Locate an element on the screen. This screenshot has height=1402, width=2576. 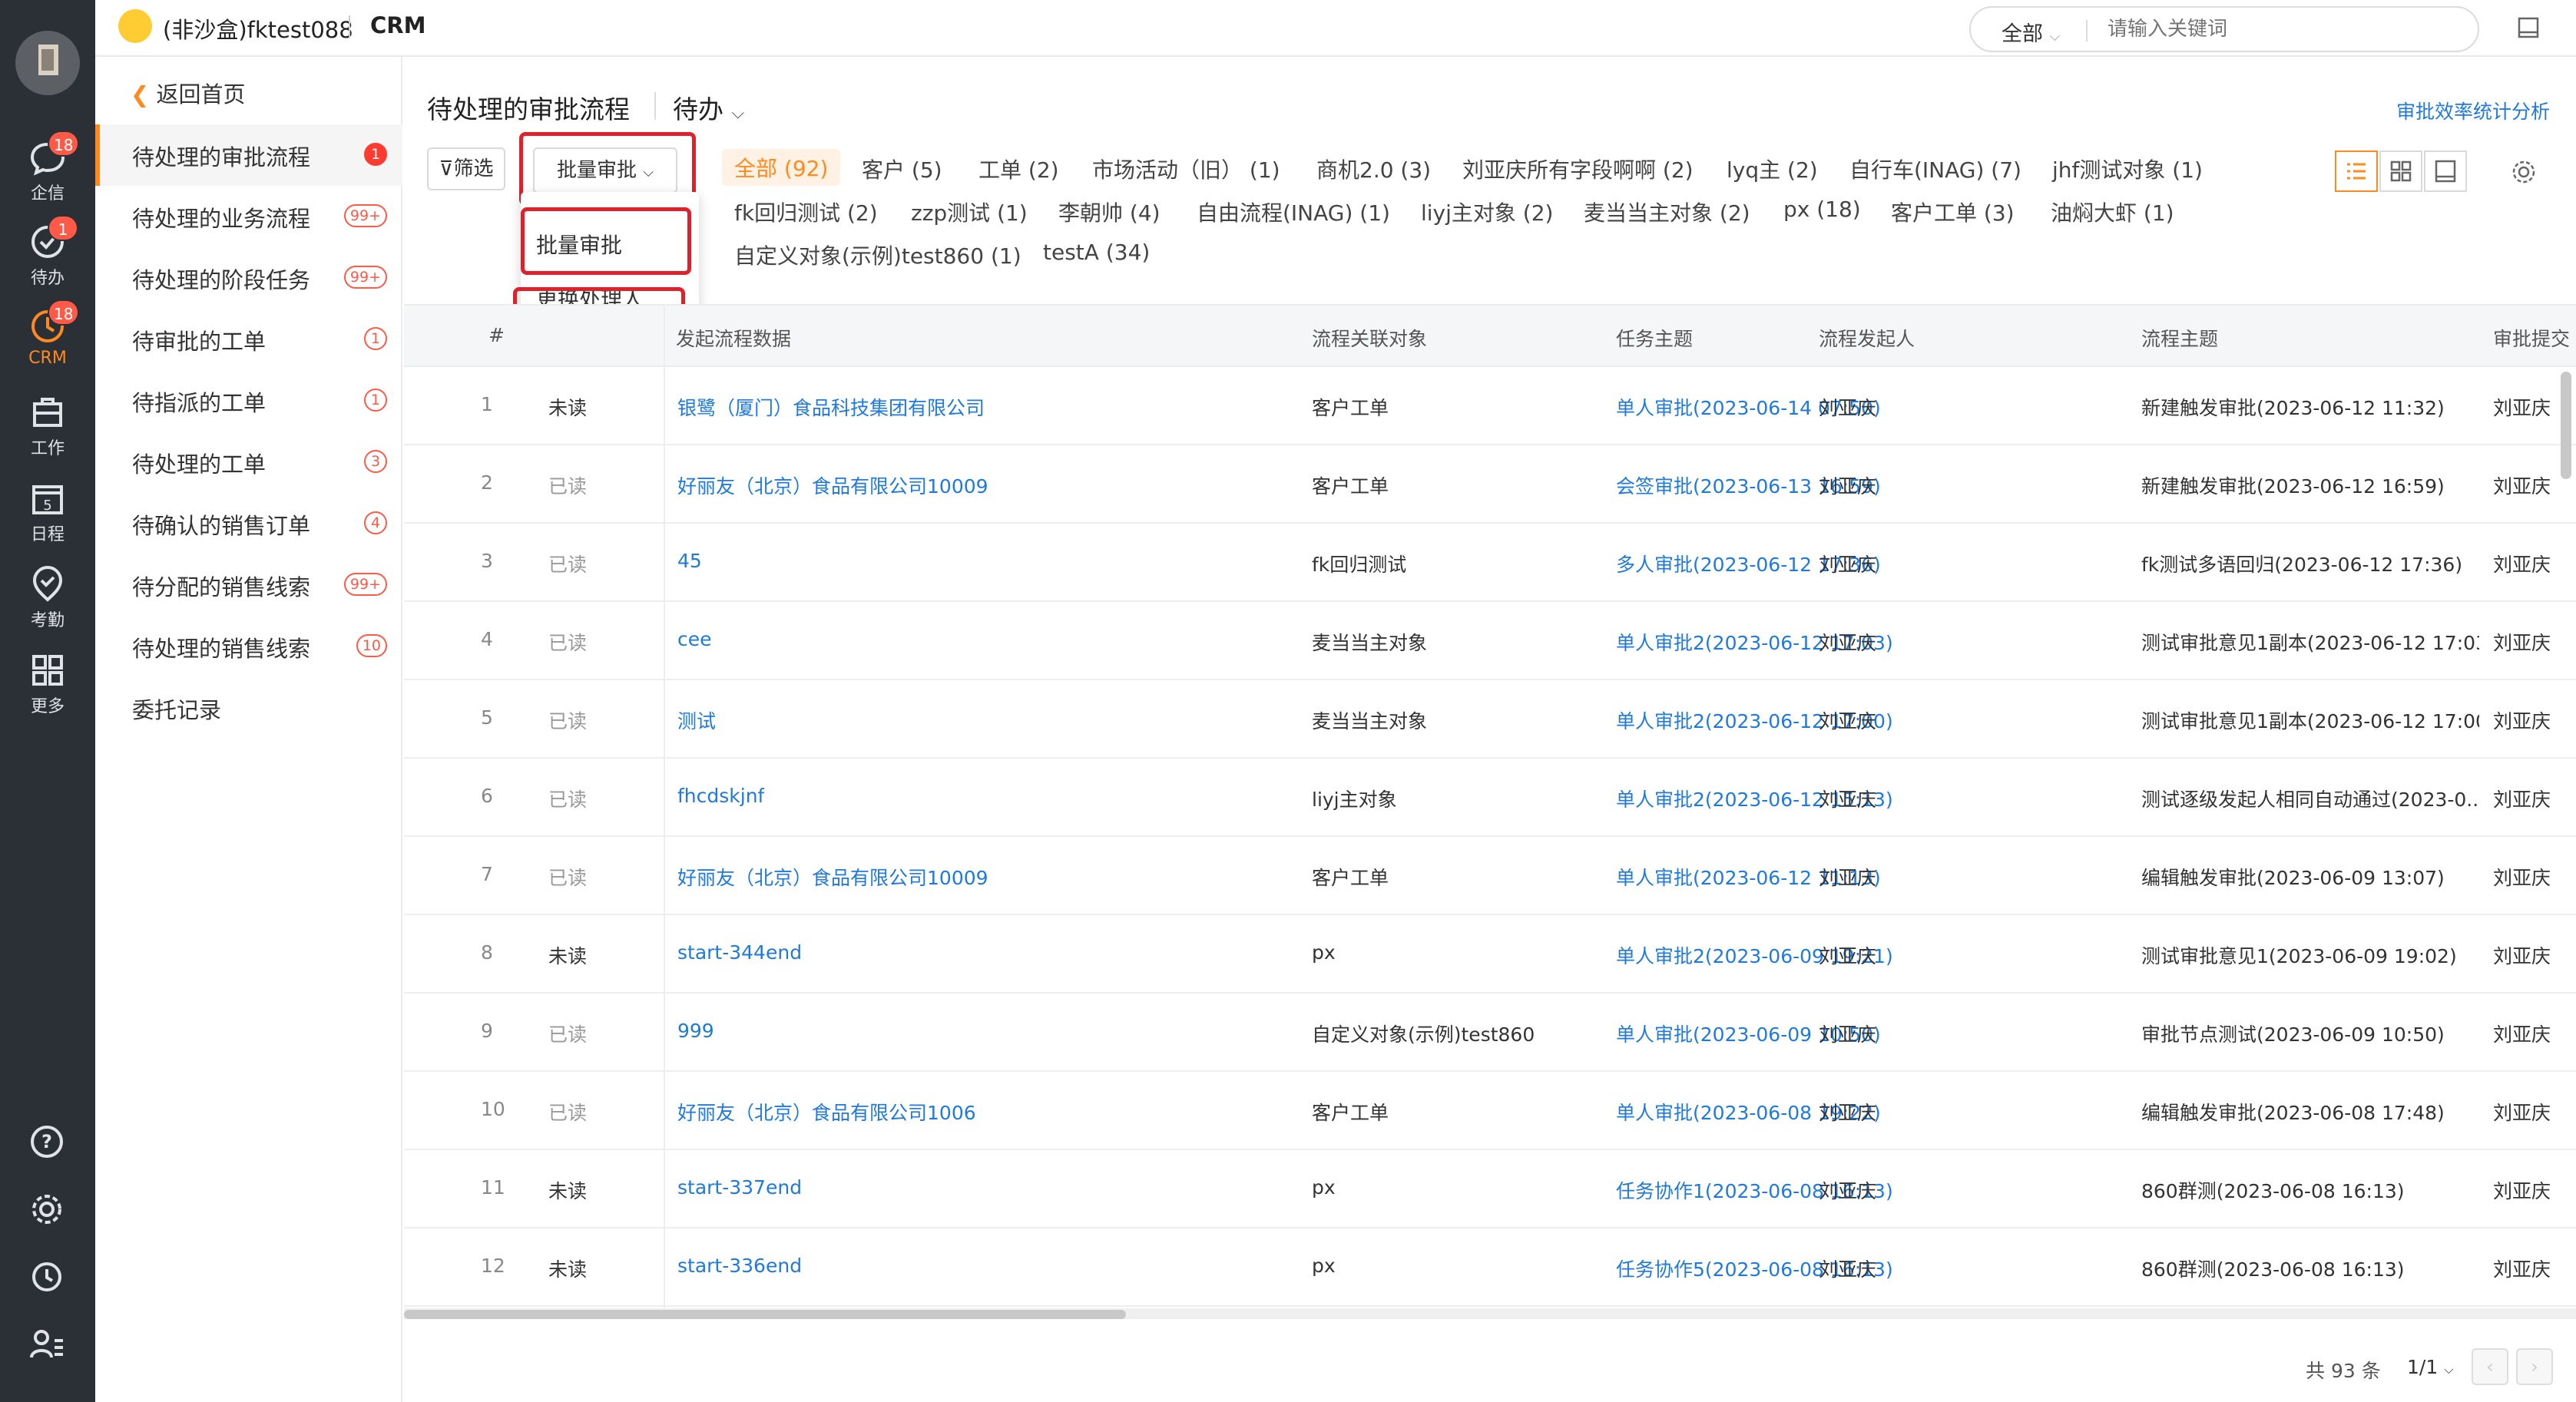
chip: testA (34) is located at coordinates (1096, 253).